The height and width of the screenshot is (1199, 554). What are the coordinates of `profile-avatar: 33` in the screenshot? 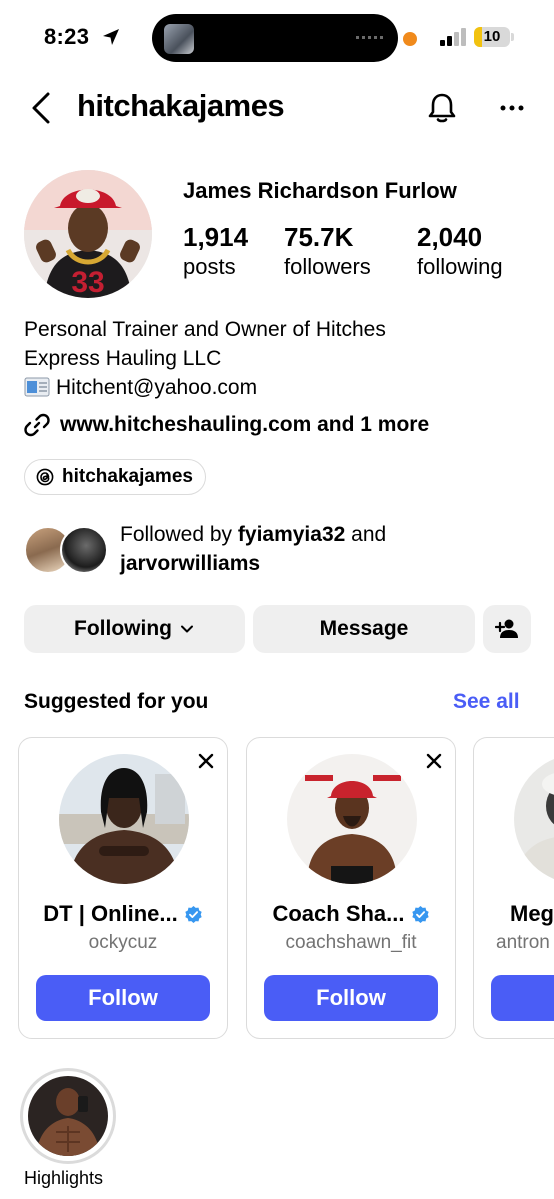 It's located at (88, 234).